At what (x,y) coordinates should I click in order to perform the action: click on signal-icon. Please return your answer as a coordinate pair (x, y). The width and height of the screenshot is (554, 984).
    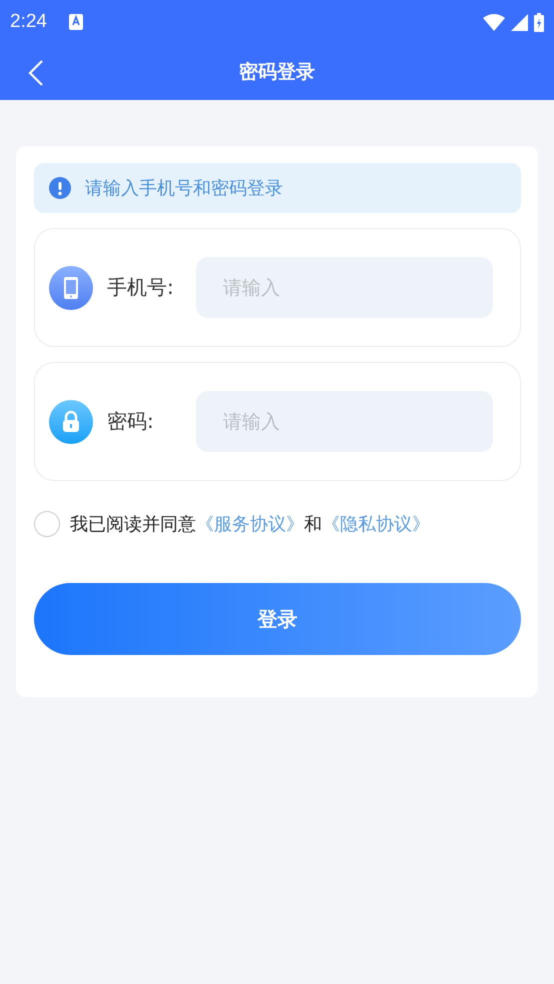
    Looking at the image, I should click on (519, 22).